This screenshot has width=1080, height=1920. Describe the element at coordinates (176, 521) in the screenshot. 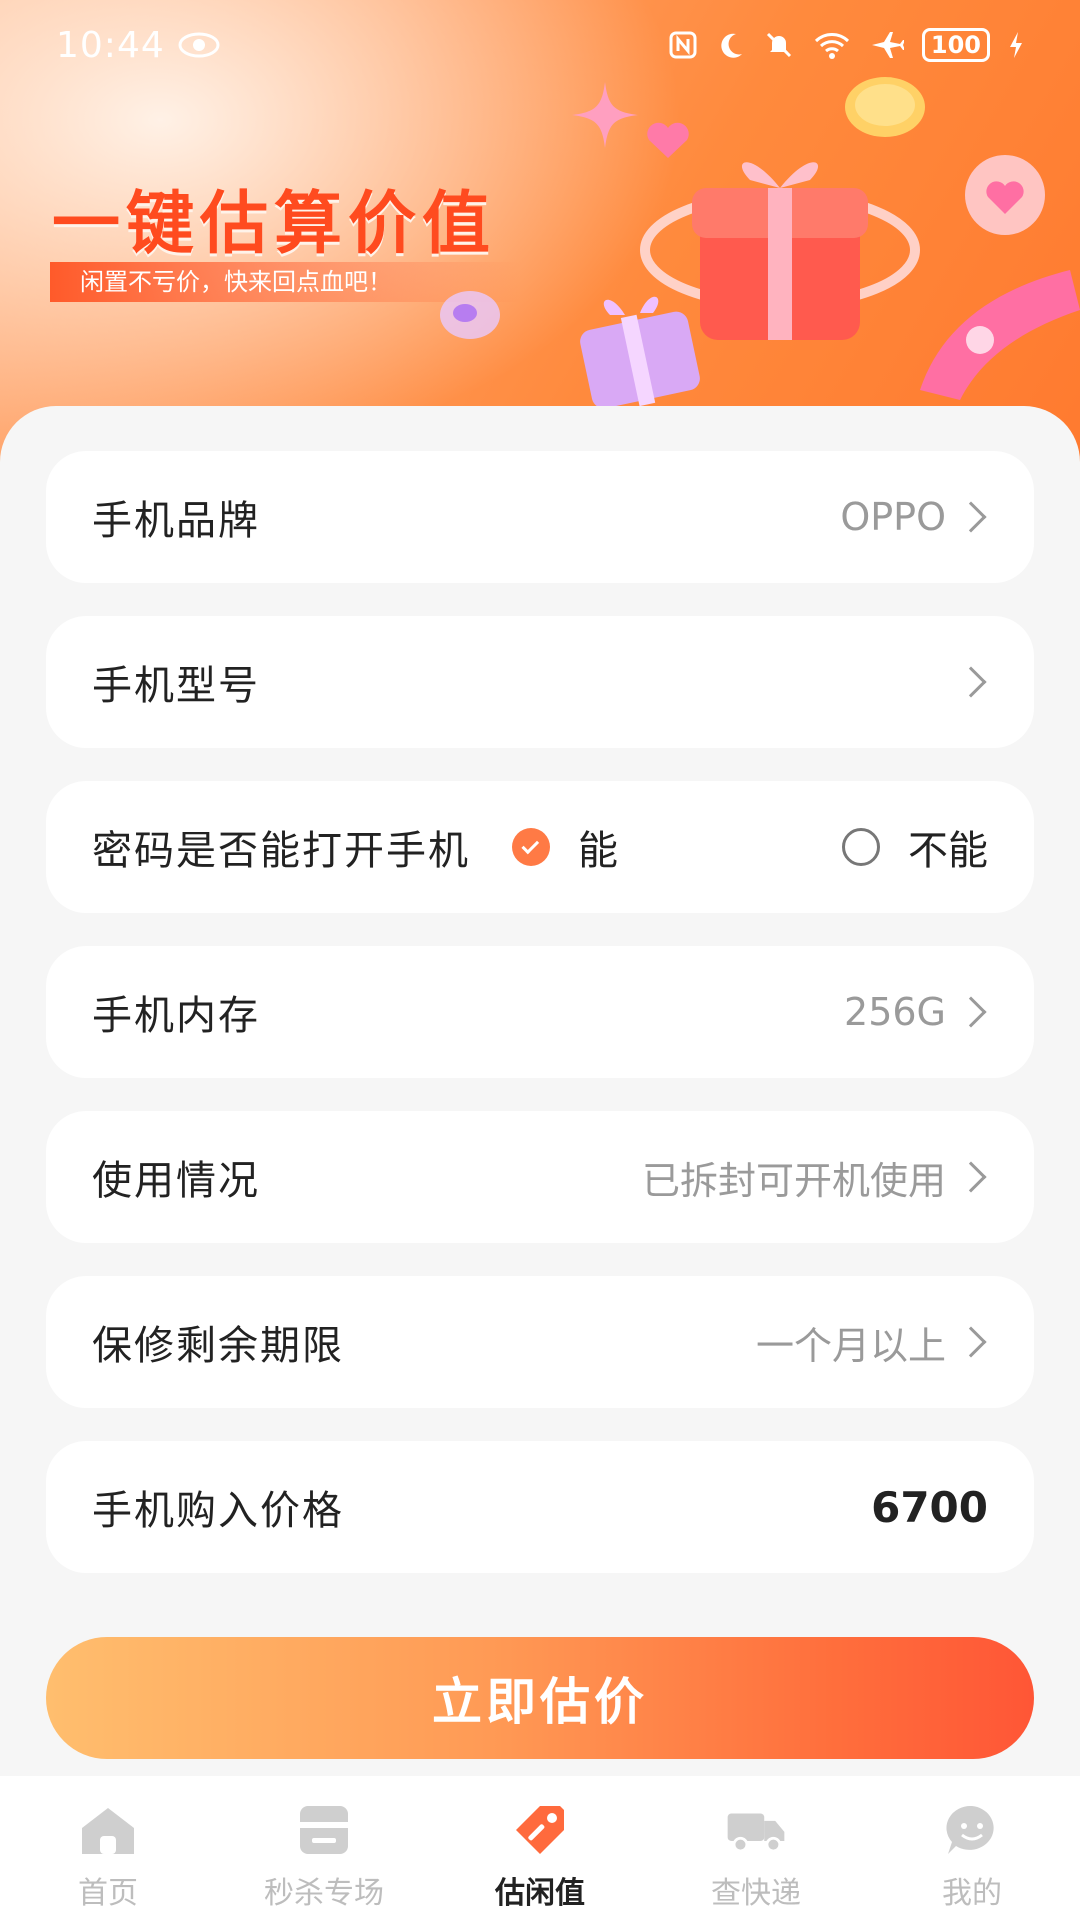

I see `brand-label: 手机品牌` at that location.